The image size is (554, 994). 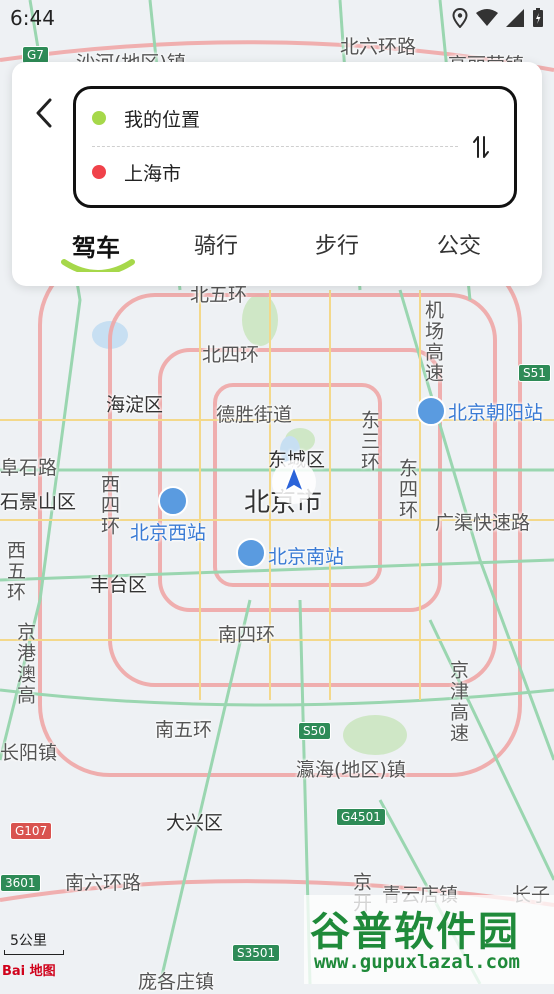 I want to click on map-label: 石景山区, so click(x=38, y=502).